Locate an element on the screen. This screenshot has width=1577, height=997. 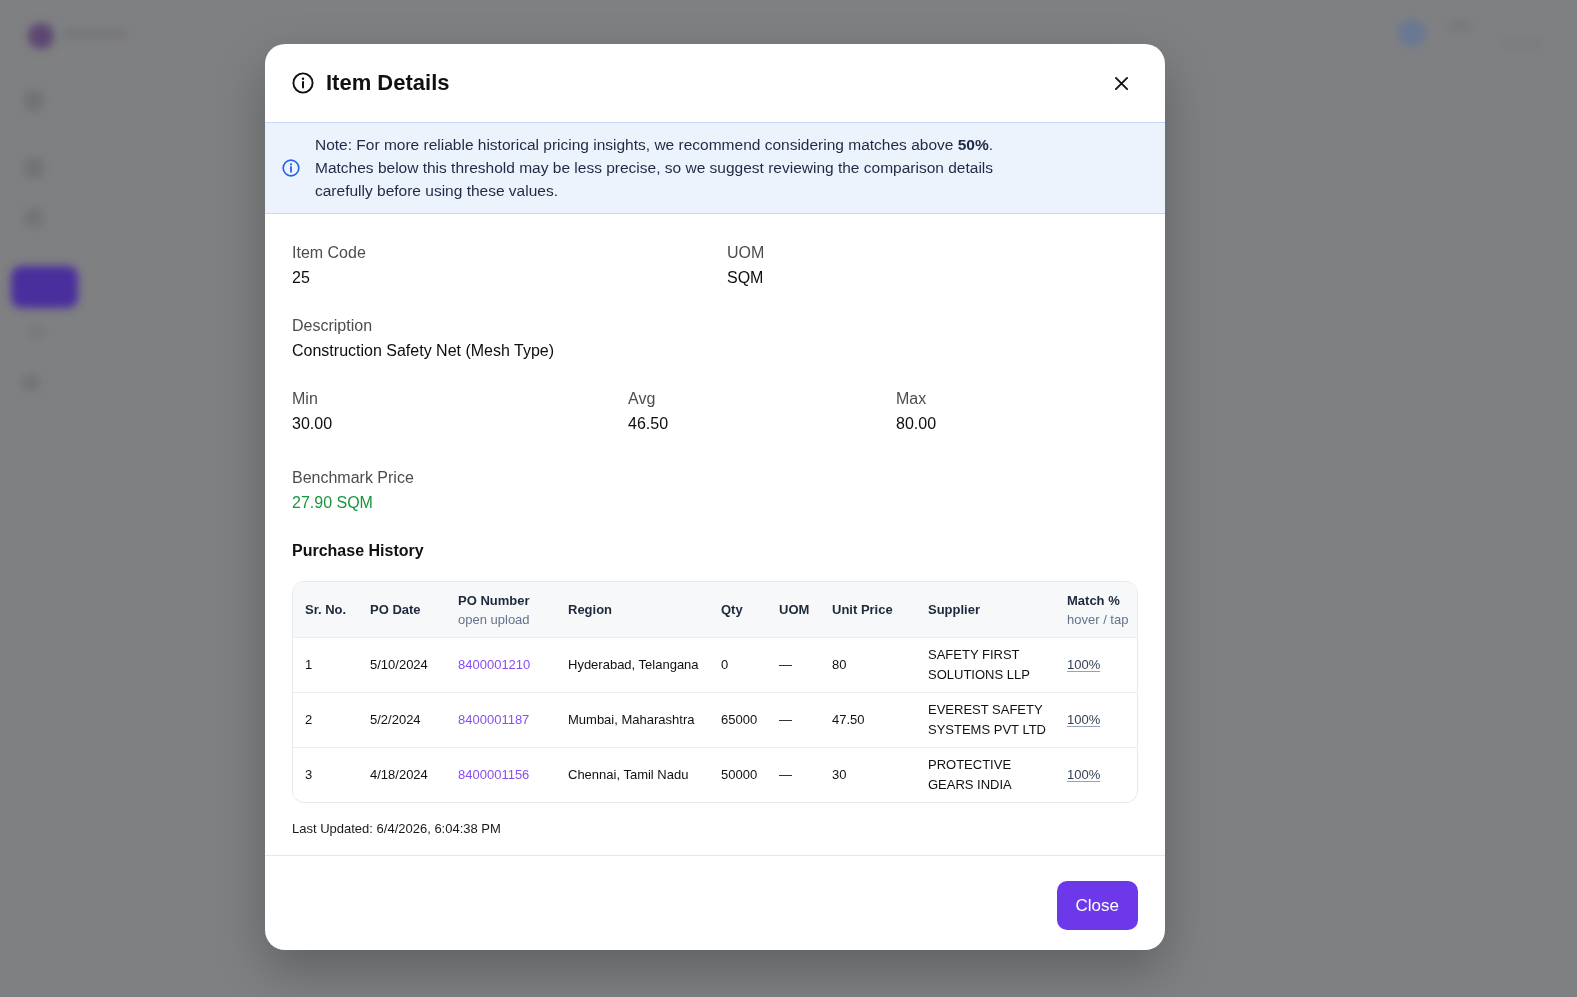
field-value: Construction Safety Net (Mesh Type) is located at coordinates (423, 351).